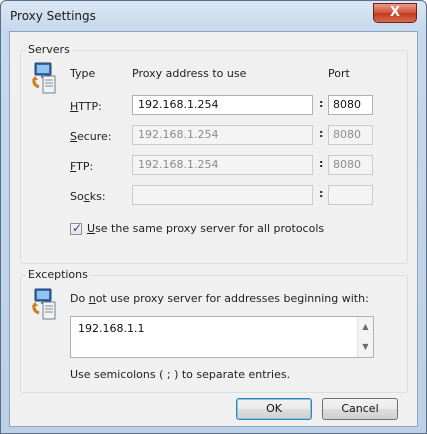 This screenshot has height=434, width=427. What do you see at coordinates (365, 327) in the screenshot?
I see `scroll-up-arrow-icon: ▲` at bounding box center [365, 327].